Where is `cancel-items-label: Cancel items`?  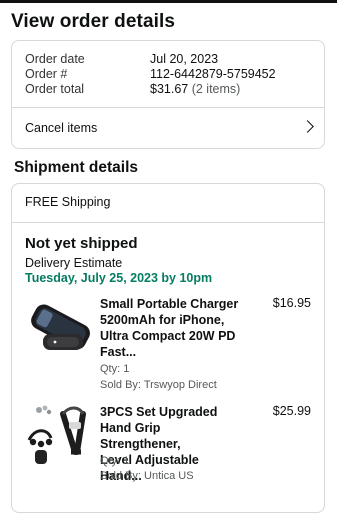
cancel-items-label: Cancel items is located at coordinates (61, 128).